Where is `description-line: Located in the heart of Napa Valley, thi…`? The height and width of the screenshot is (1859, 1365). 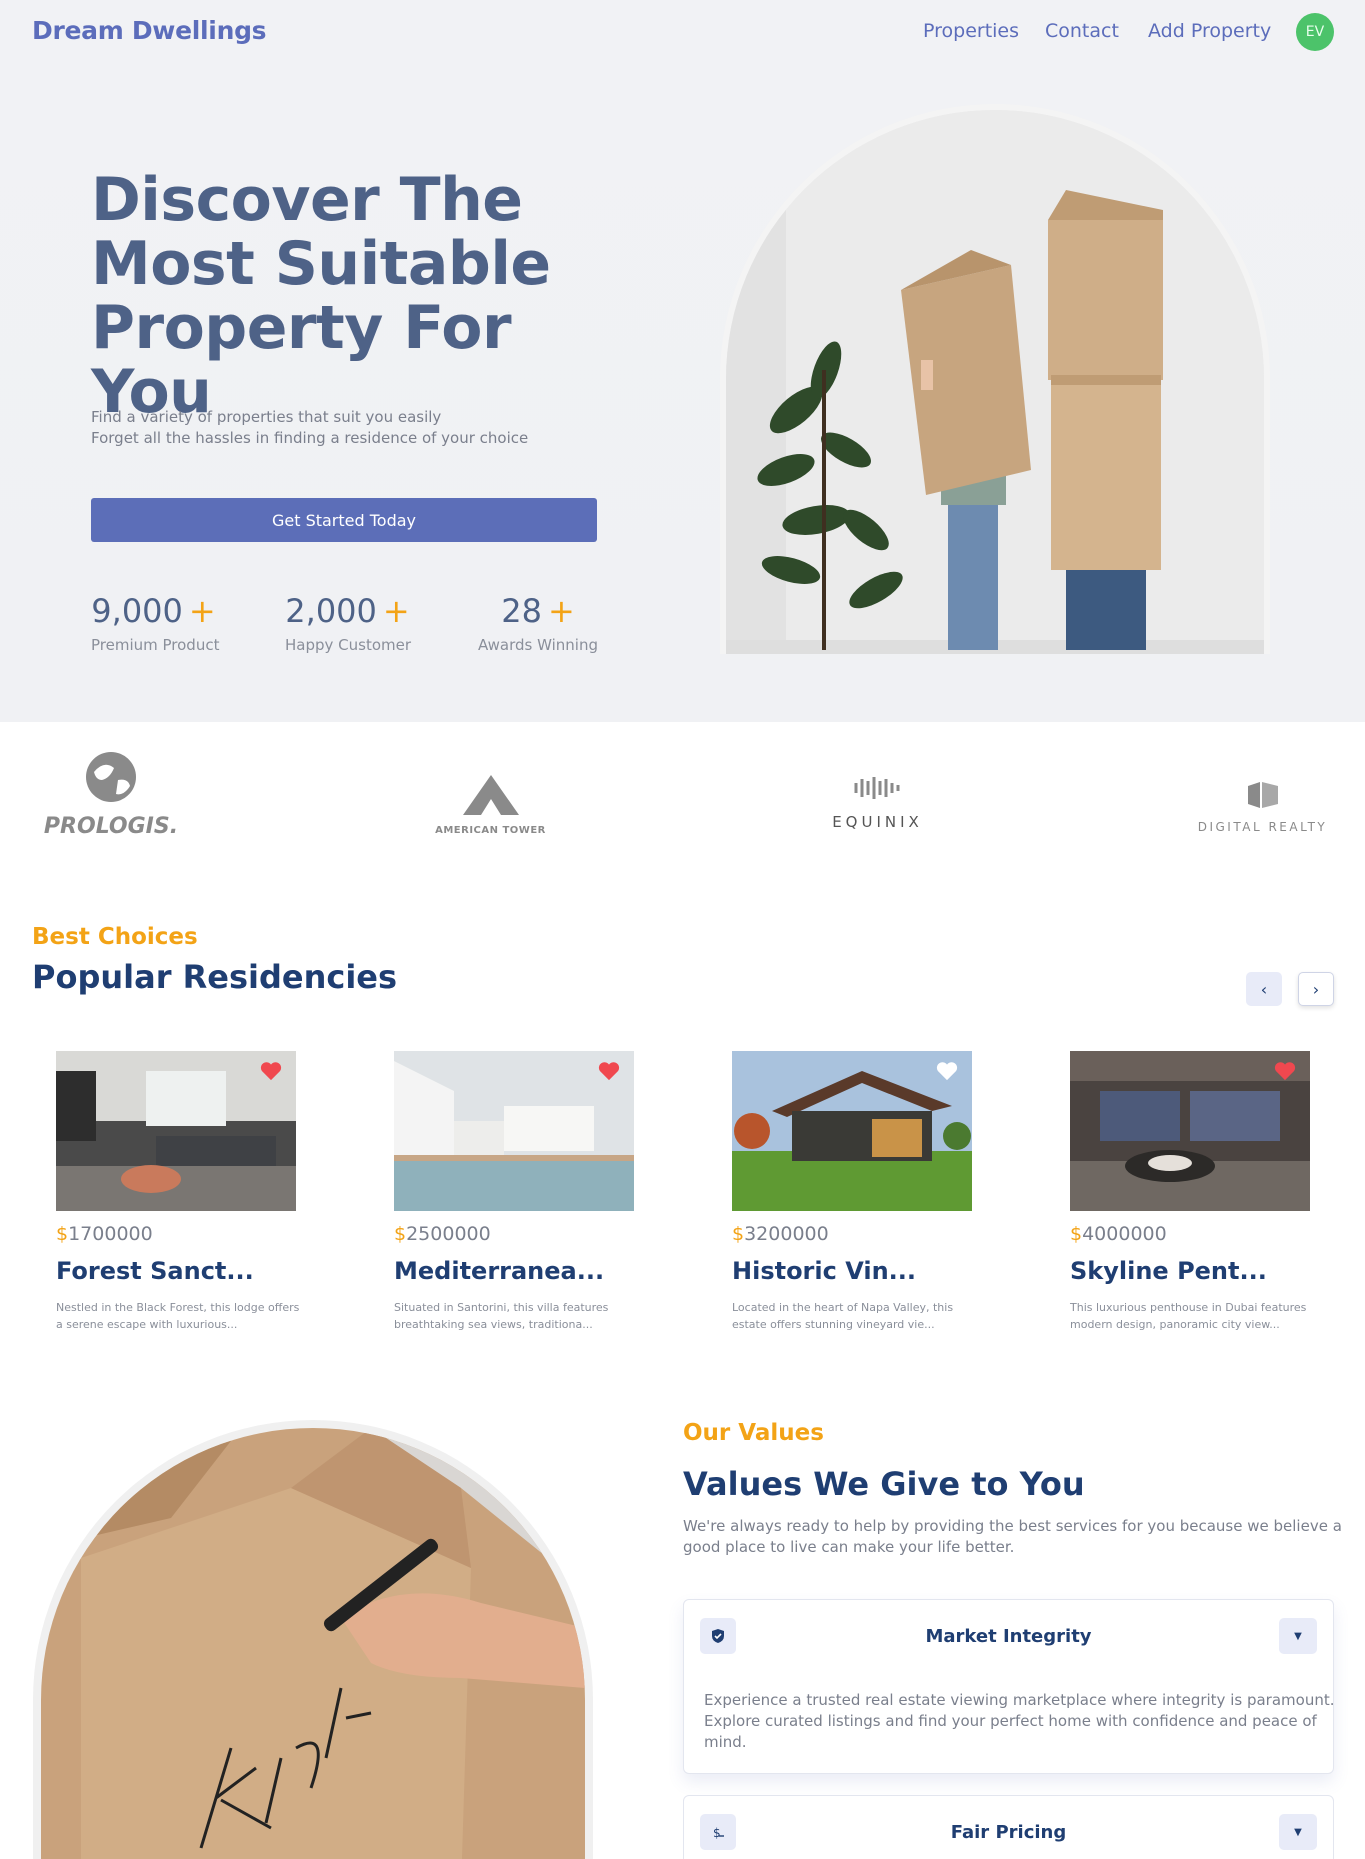
description-line: Located in the heart of Napa Valley, thi… is located at coordinates (843, 1307).